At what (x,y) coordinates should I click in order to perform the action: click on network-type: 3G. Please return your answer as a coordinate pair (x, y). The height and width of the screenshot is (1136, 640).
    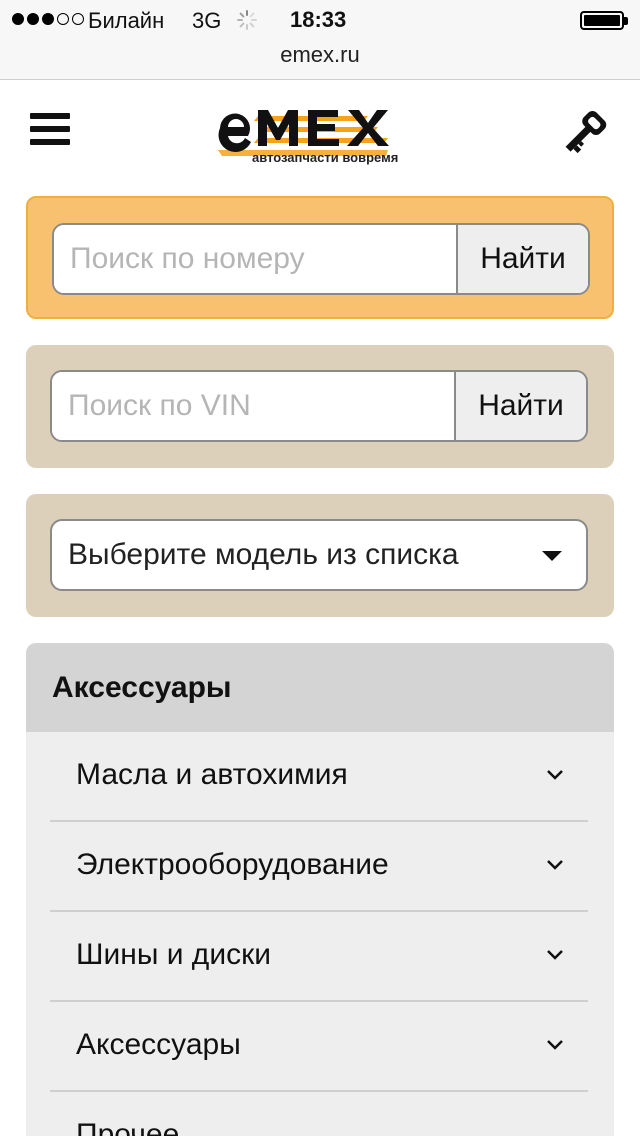
    Looking at the image, I should click on (207, 20).